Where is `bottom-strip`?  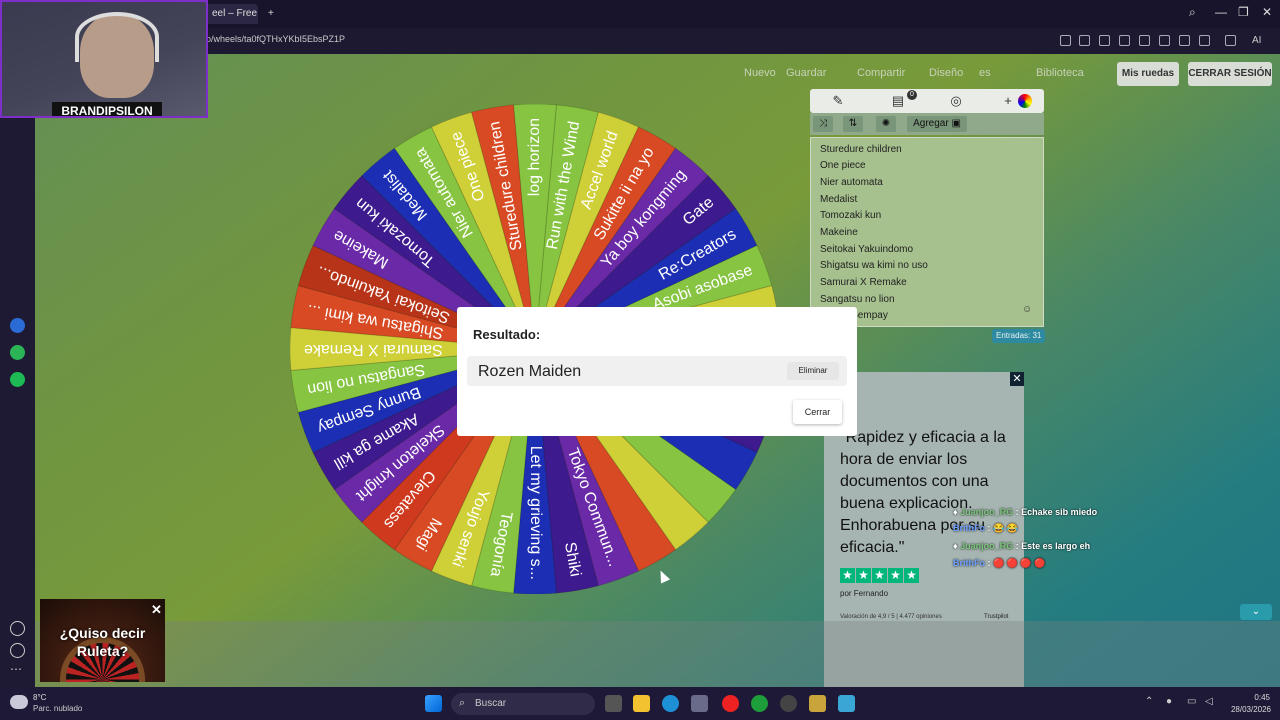 bottom-strip is located at coordinates (657, 654).